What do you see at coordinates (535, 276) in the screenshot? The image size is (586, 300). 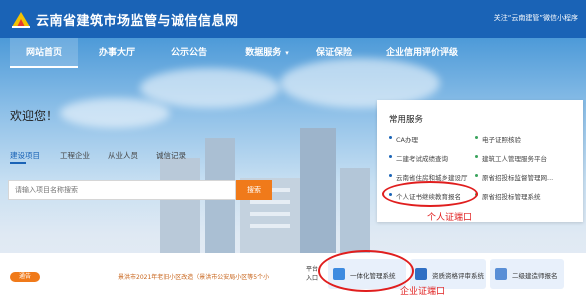 I see `second-class-constructor-label: 二级建造师报名` at bounding box center [535, 276].